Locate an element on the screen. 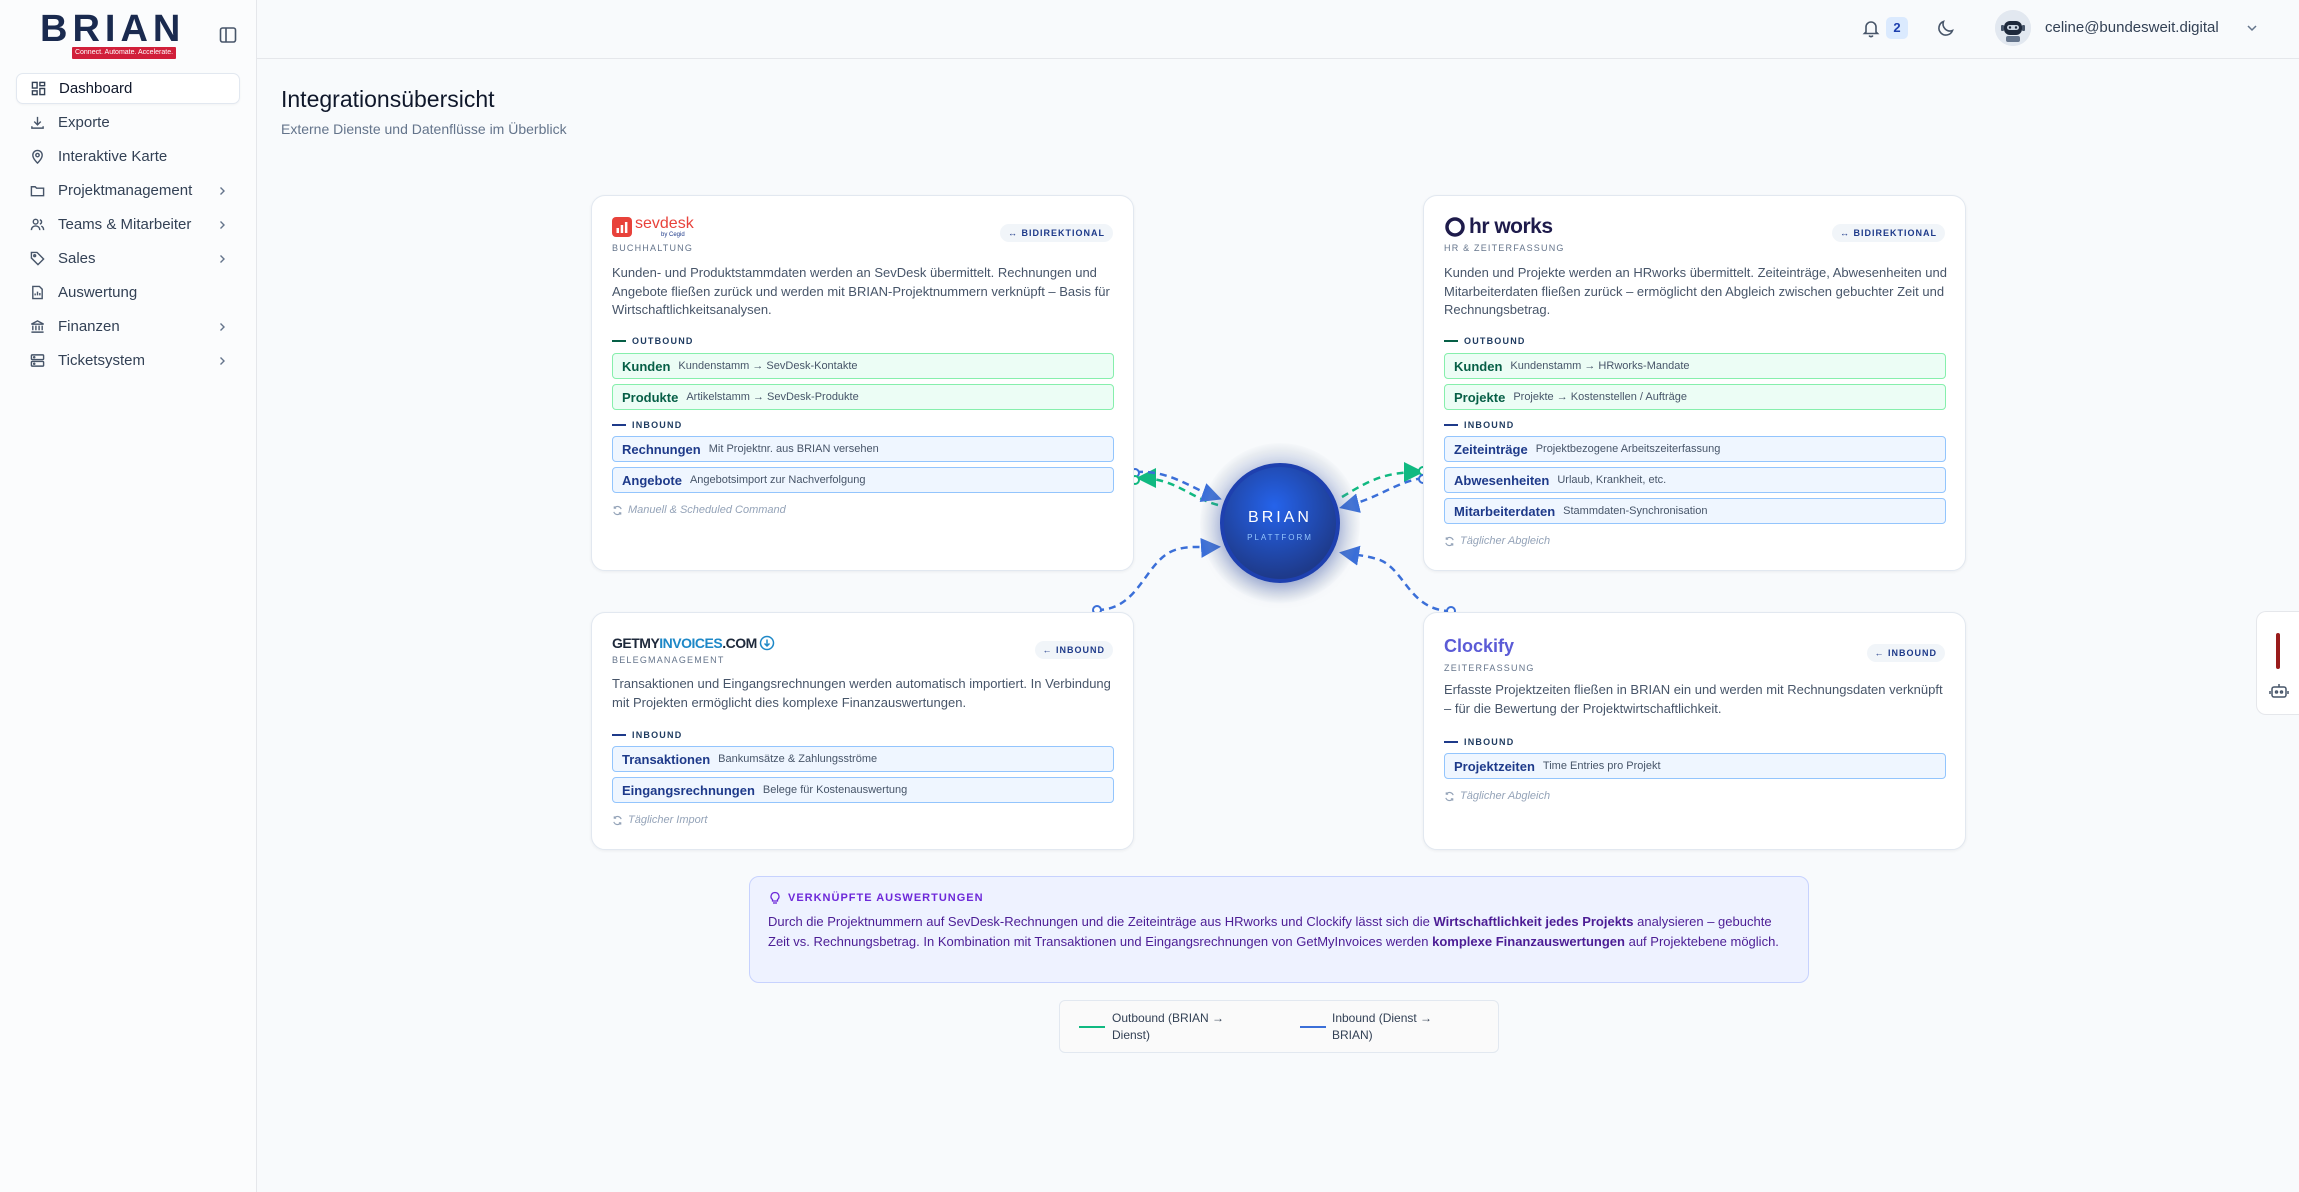 This screenshot has height=1192, width=2299. outbound-legend-line is located at coordinates (1092, 1027).